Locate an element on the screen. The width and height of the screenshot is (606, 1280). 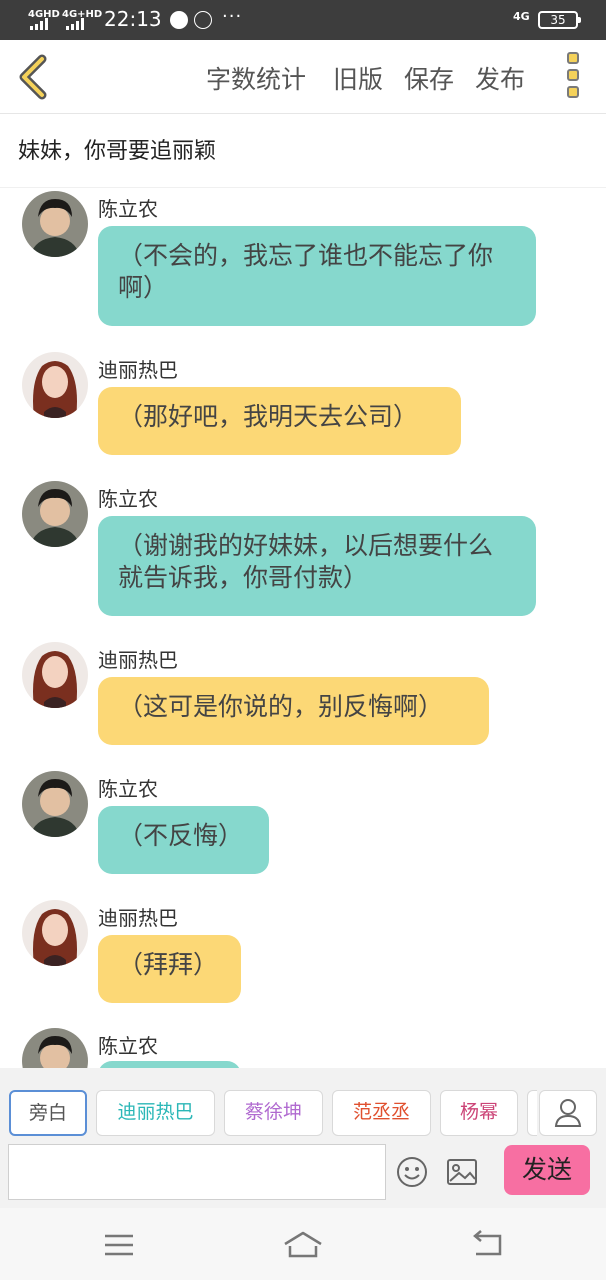
cast-chip-fanchengcheng: 范丞丞 is located at coordinates (381, 1113).